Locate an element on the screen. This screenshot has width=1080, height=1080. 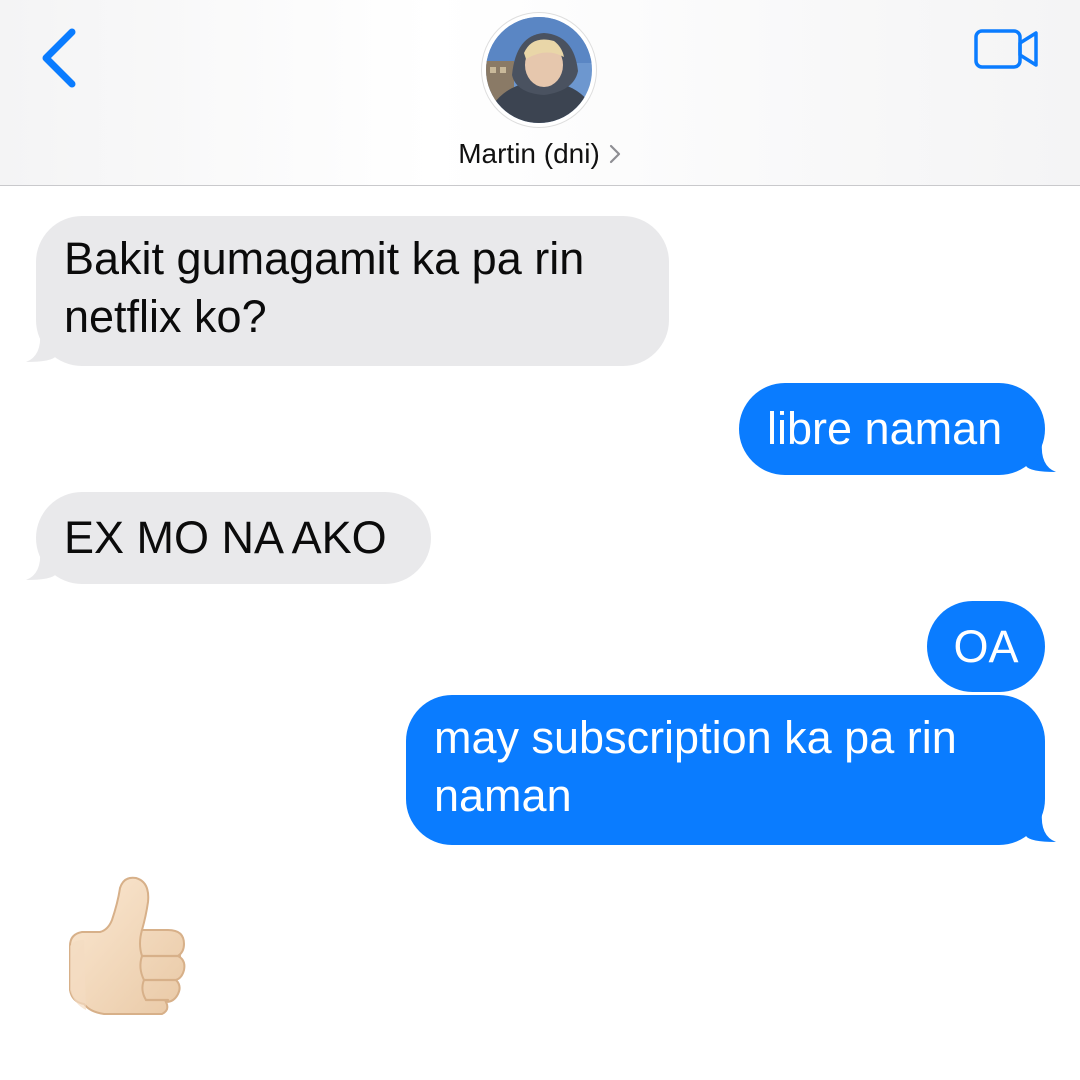
thumbs-up-icon is located at coordinates (127, 945).